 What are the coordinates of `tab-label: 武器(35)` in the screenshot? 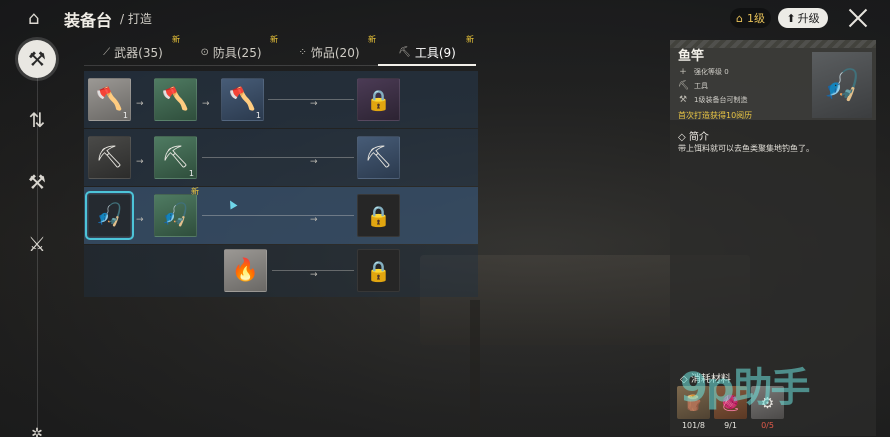 It's located at (138, 53).